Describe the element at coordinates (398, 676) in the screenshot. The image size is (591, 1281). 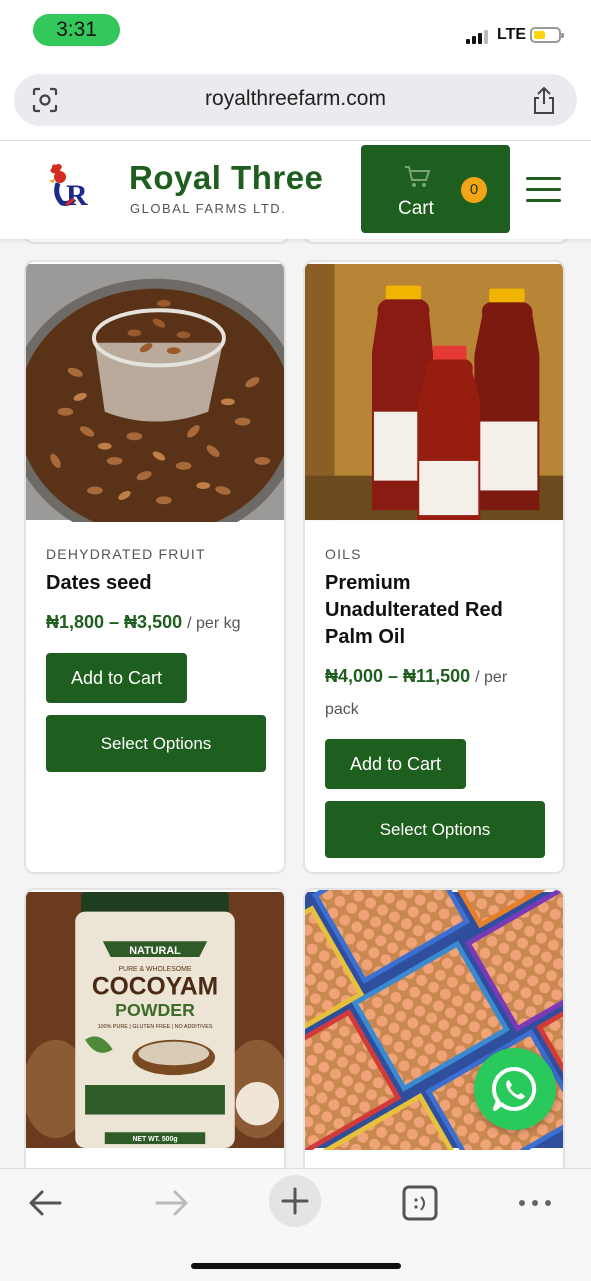
I see `price-range: ₦4,000 – ₦11,500` at that location.